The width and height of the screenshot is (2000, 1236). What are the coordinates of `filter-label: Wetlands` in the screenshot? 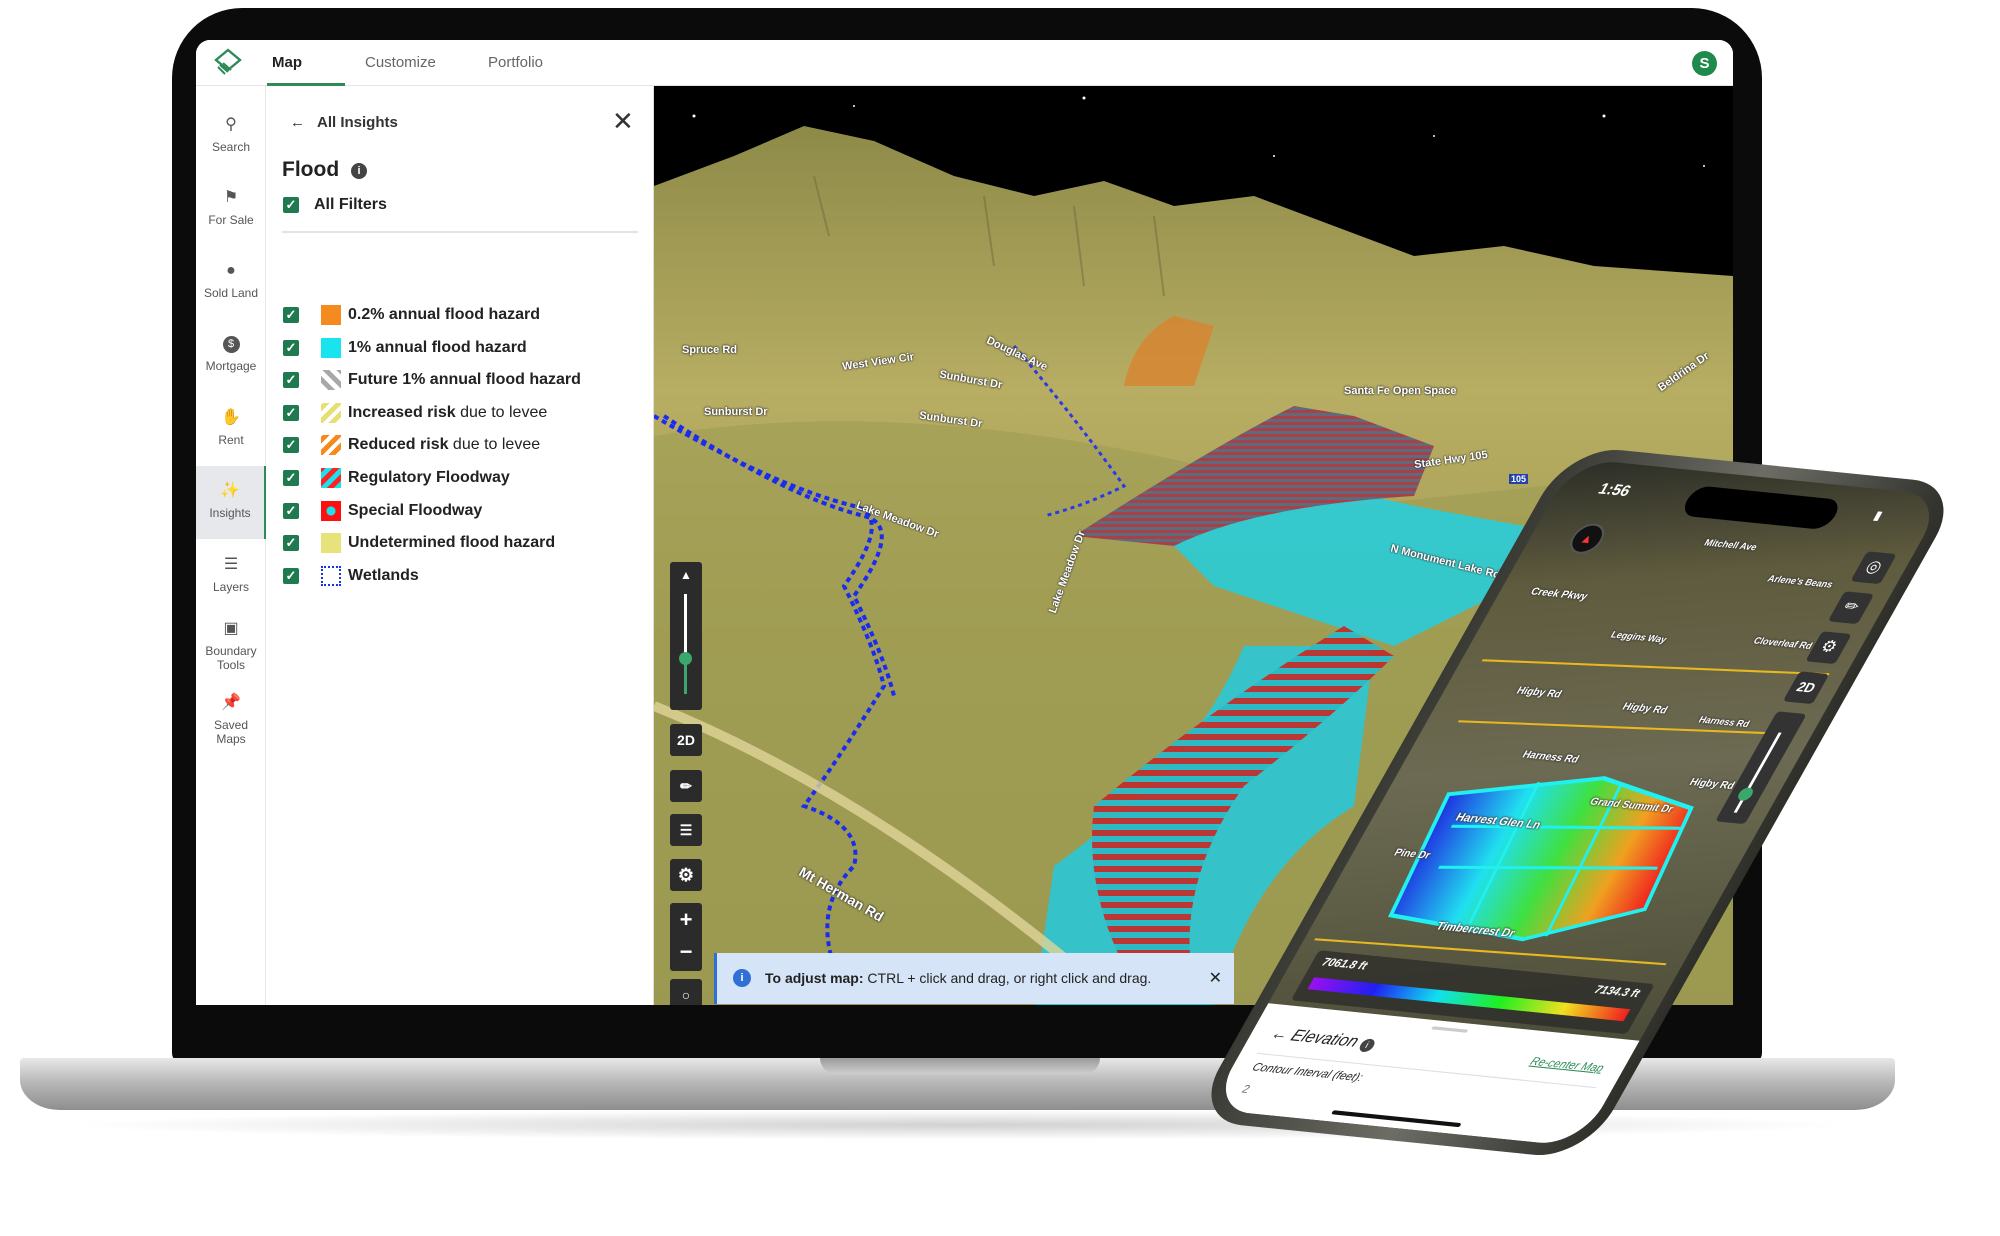 It's located at (383, 576).